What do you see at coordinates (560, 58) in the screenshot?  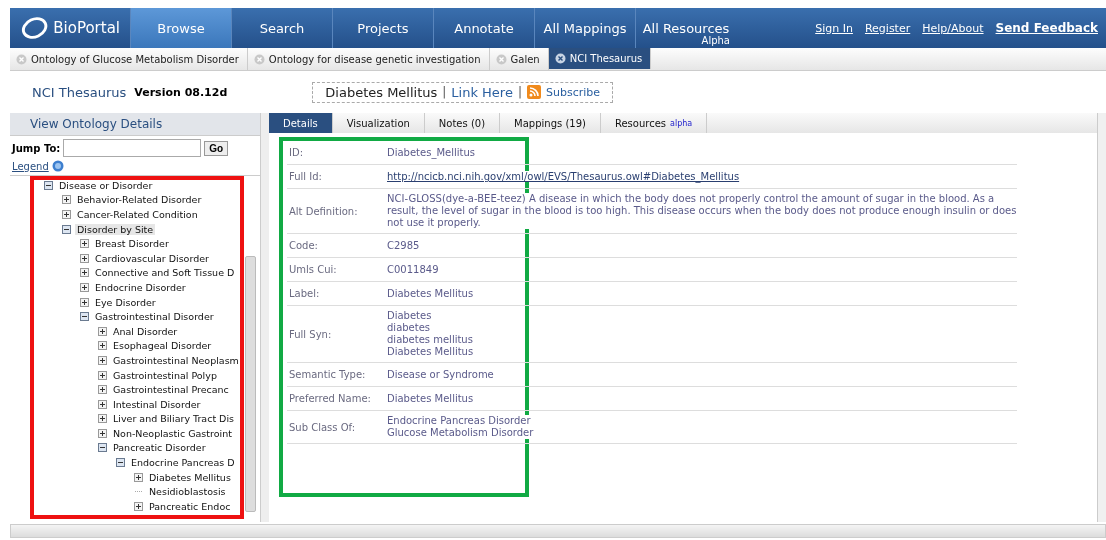 I see `close-icon` at bounding box center [560, 58].